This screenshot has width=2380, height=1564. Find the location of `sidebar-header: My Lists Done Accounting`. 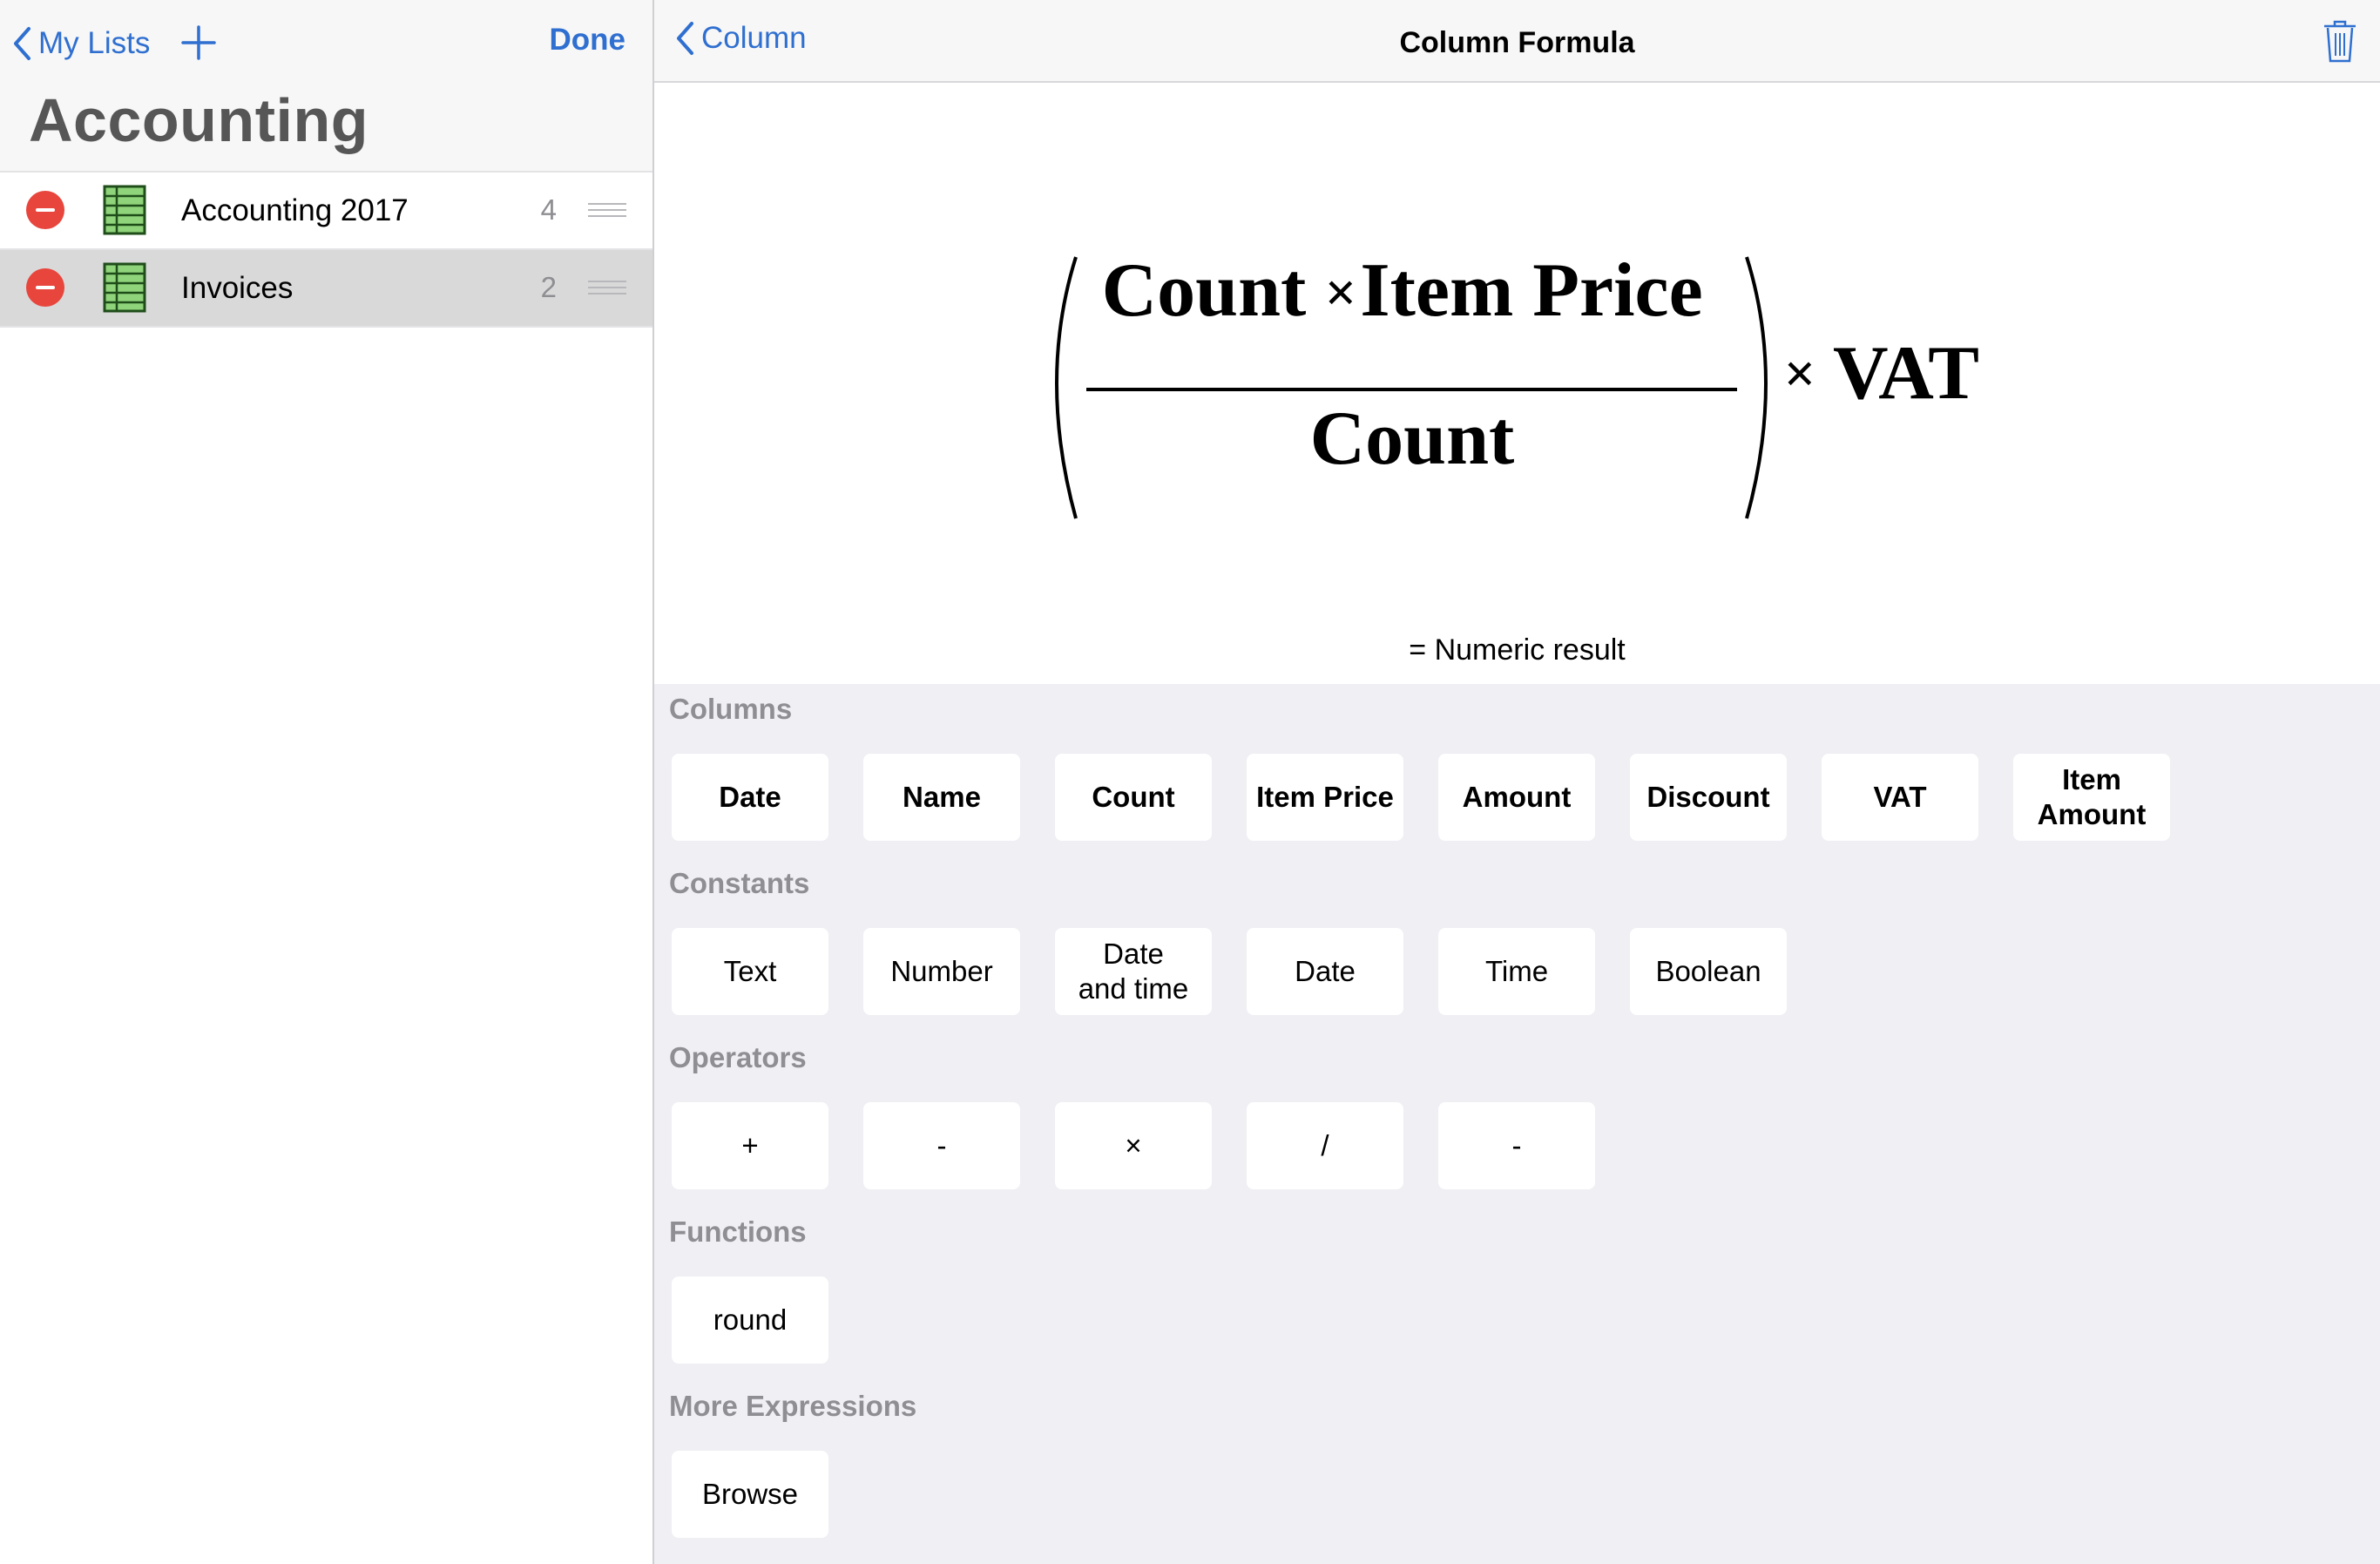

sidebar-header: My Lists Done Accounting is located at coordinates (326, 86).